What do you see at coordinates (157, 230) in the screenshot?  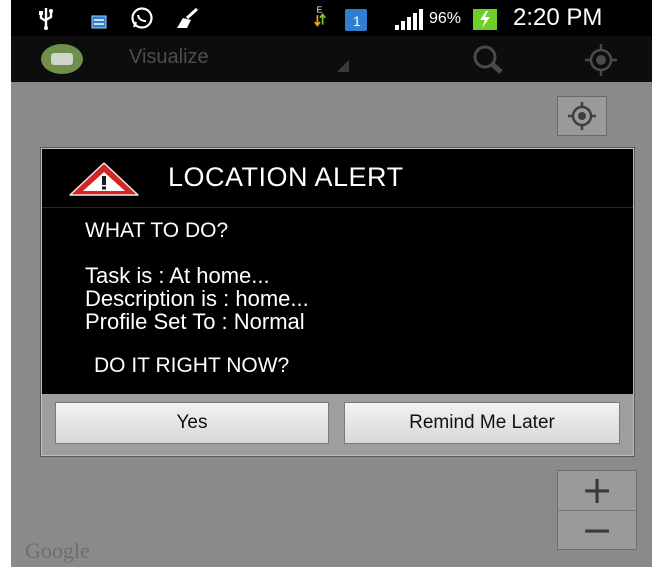 I see `dialog-question: WHAT TO DO?` at bounding box center [157, 230].